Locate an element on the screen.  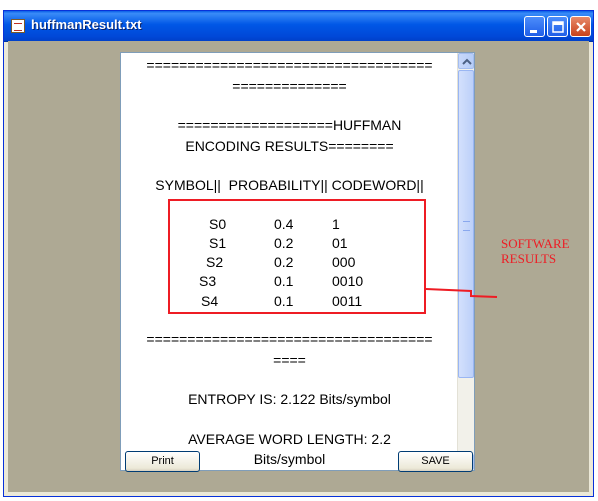
annotation-label: SOFTWARE RESULTS is located at coordinates (535, 251).